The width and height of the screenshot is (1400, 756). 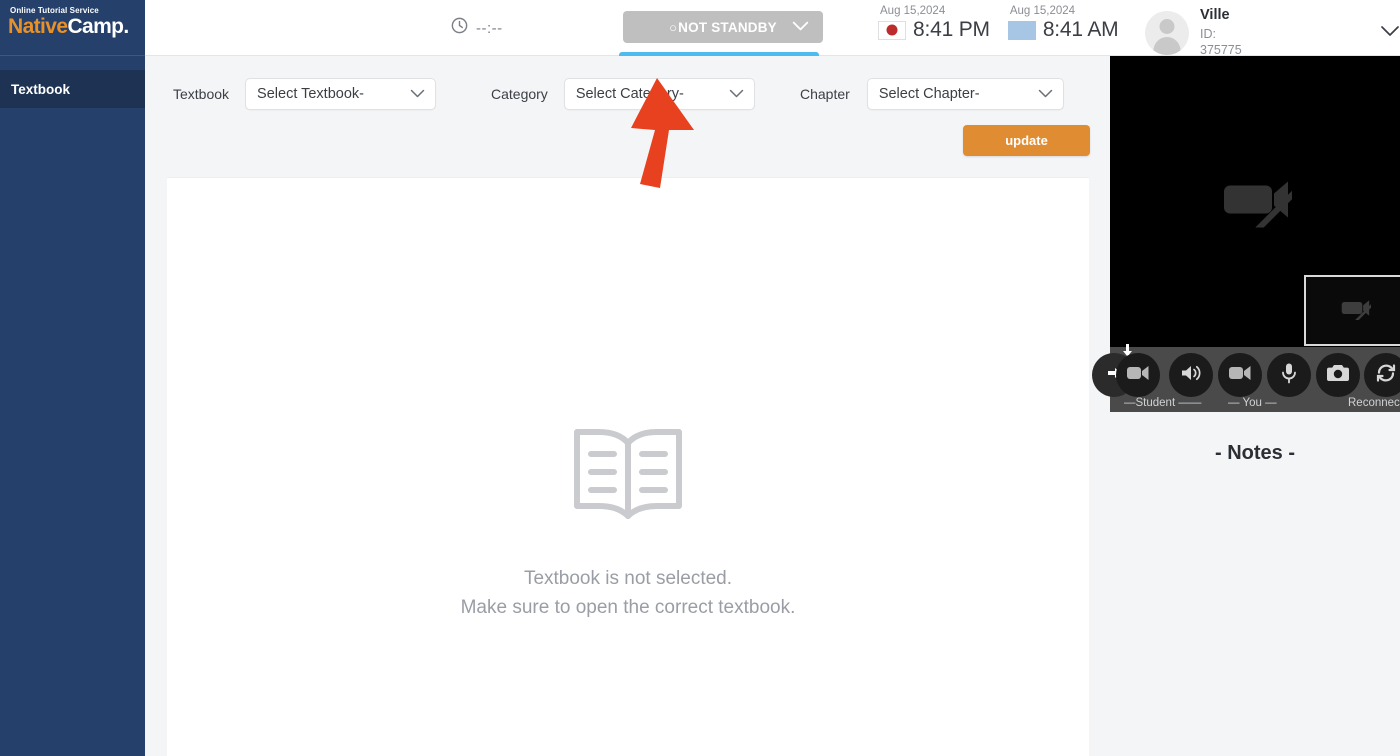 I want to click on category-filter-label: Category, so click(x=519, y=94).